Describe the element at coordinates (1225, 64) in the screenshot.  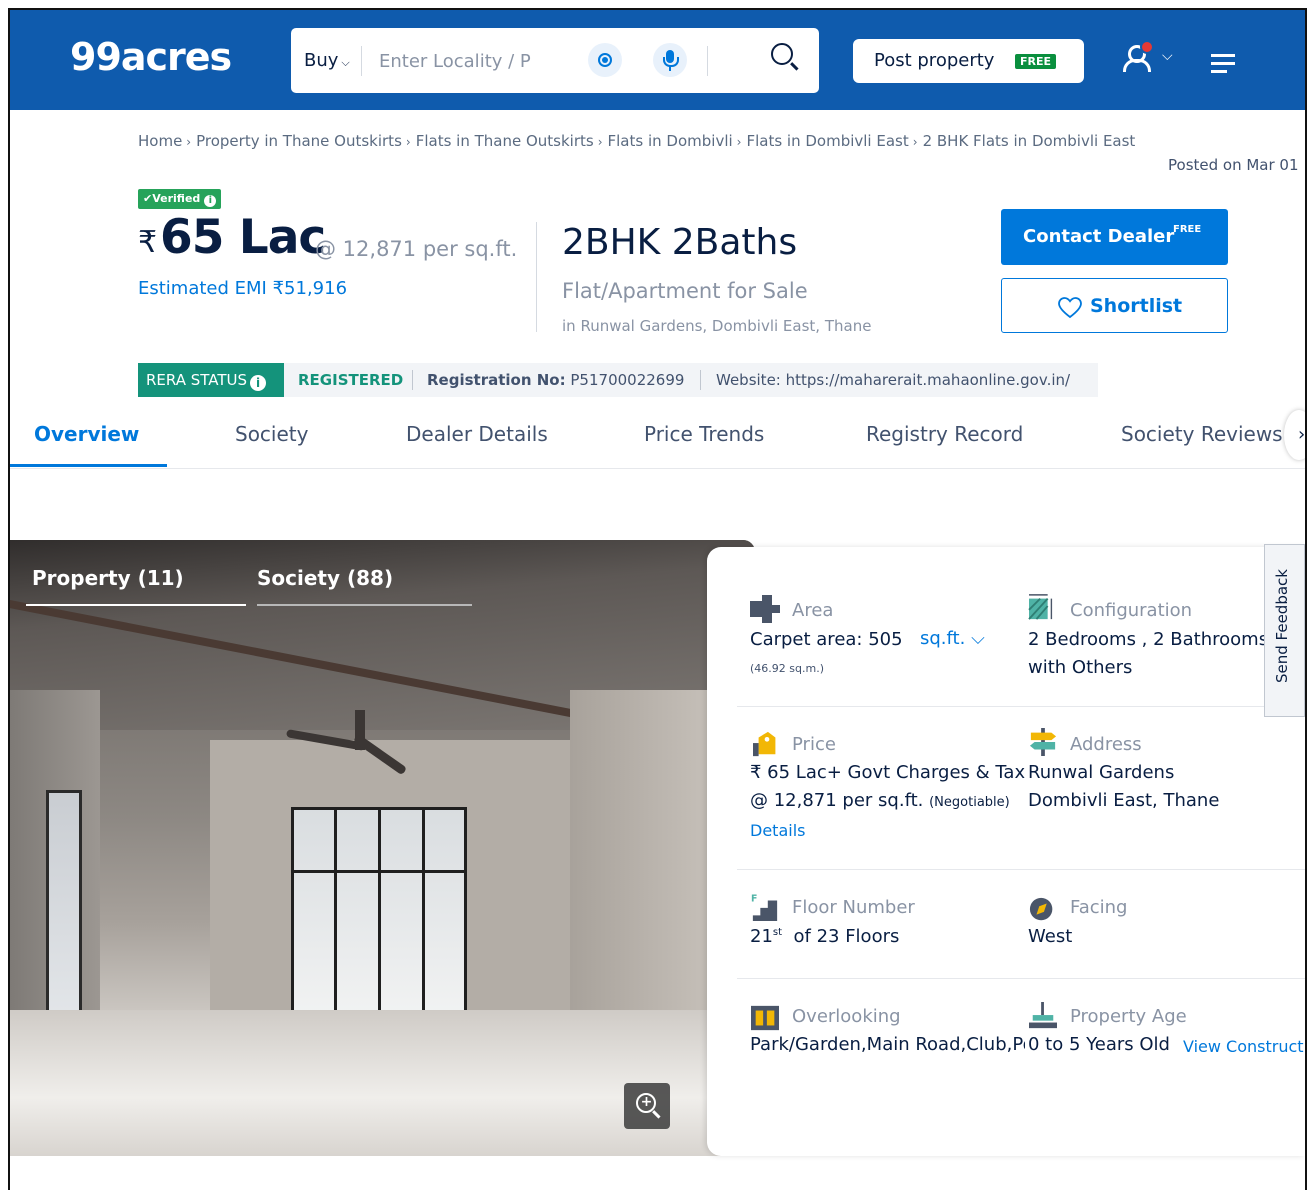
I see `menu-icon` at that location.